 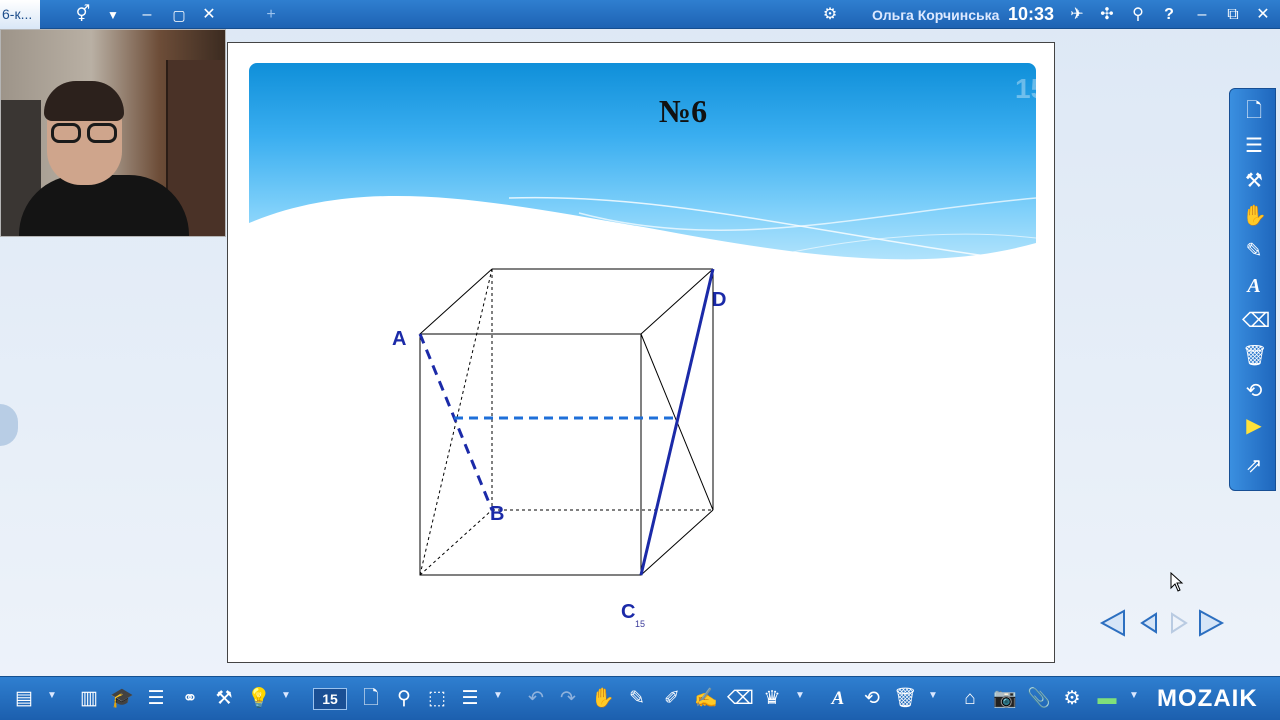 What do you see at coordinates (559, 445) in the screenshot?
I see `cube-diagram: A B C D` at bounding box center [559, 445].